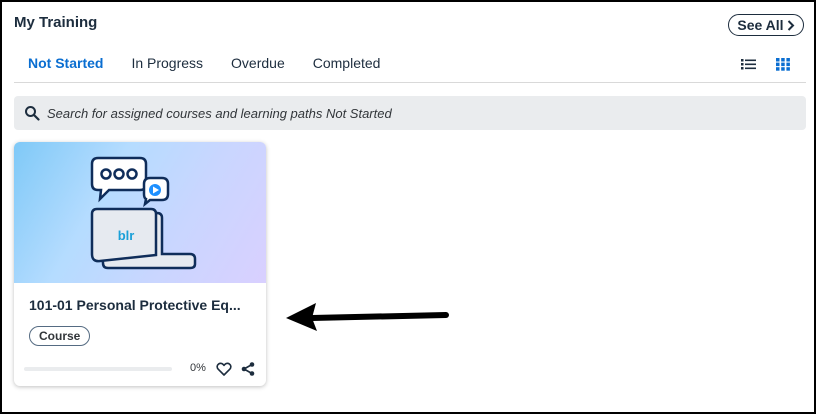 The width and height of the screenshot is (816, 414). What do you see at coordinates (126, 235) in the screenshot?
I see `thumbnail-logo-text: blr` at bounding box center [126, 235].